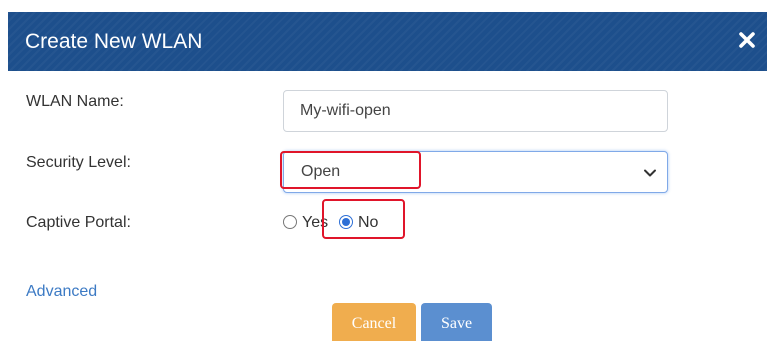  What do you see at coordinates (114, 41) in the screenshot?
I see `dialog-title: Create New WLAN` at bounding box center [114, 41].